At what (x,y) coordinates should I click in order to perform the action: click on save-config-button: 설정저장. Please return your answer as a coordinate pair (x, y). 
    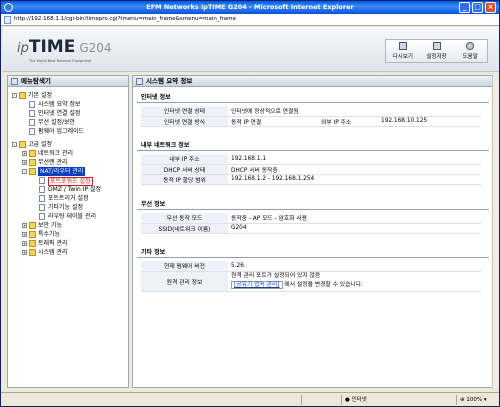
    Looking at the image, I should click on (437, 51).